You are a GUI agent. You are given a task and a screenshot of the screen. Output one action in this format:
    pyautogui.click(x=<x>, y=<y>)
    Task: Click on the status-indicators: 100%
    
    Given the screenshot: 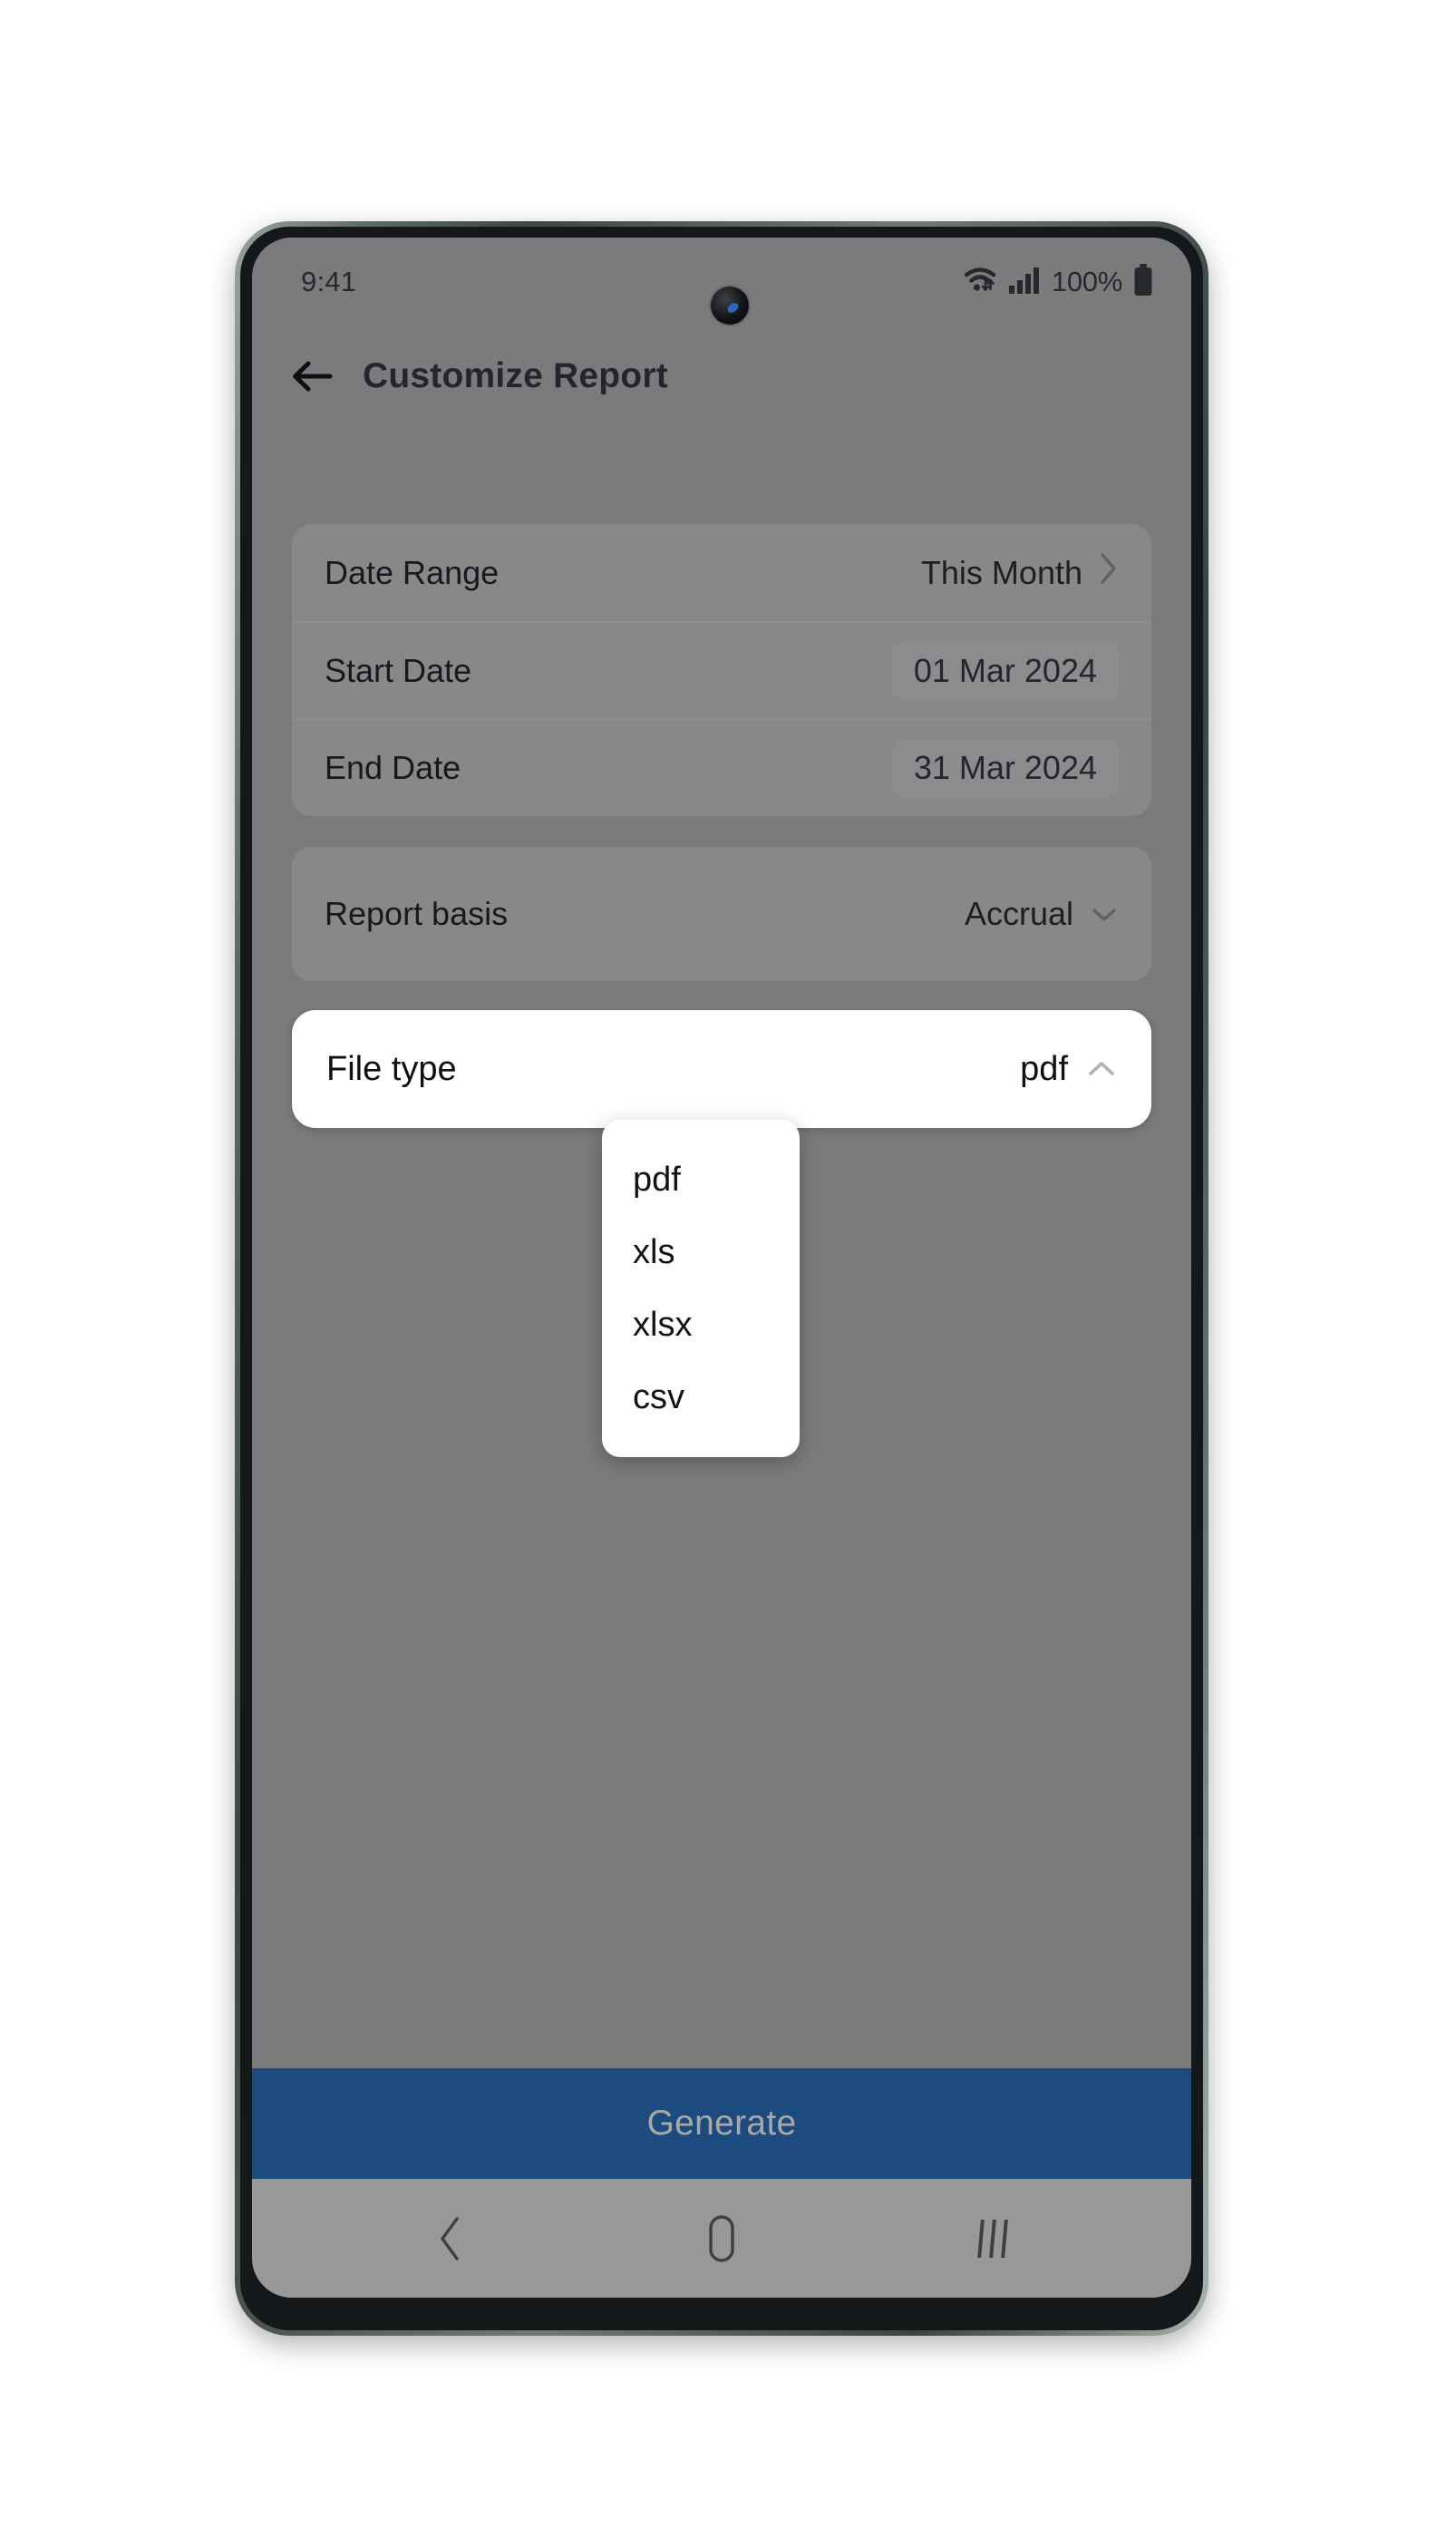 What is the action you would take?
    pyautogui.click(x=1058, y=282)
    